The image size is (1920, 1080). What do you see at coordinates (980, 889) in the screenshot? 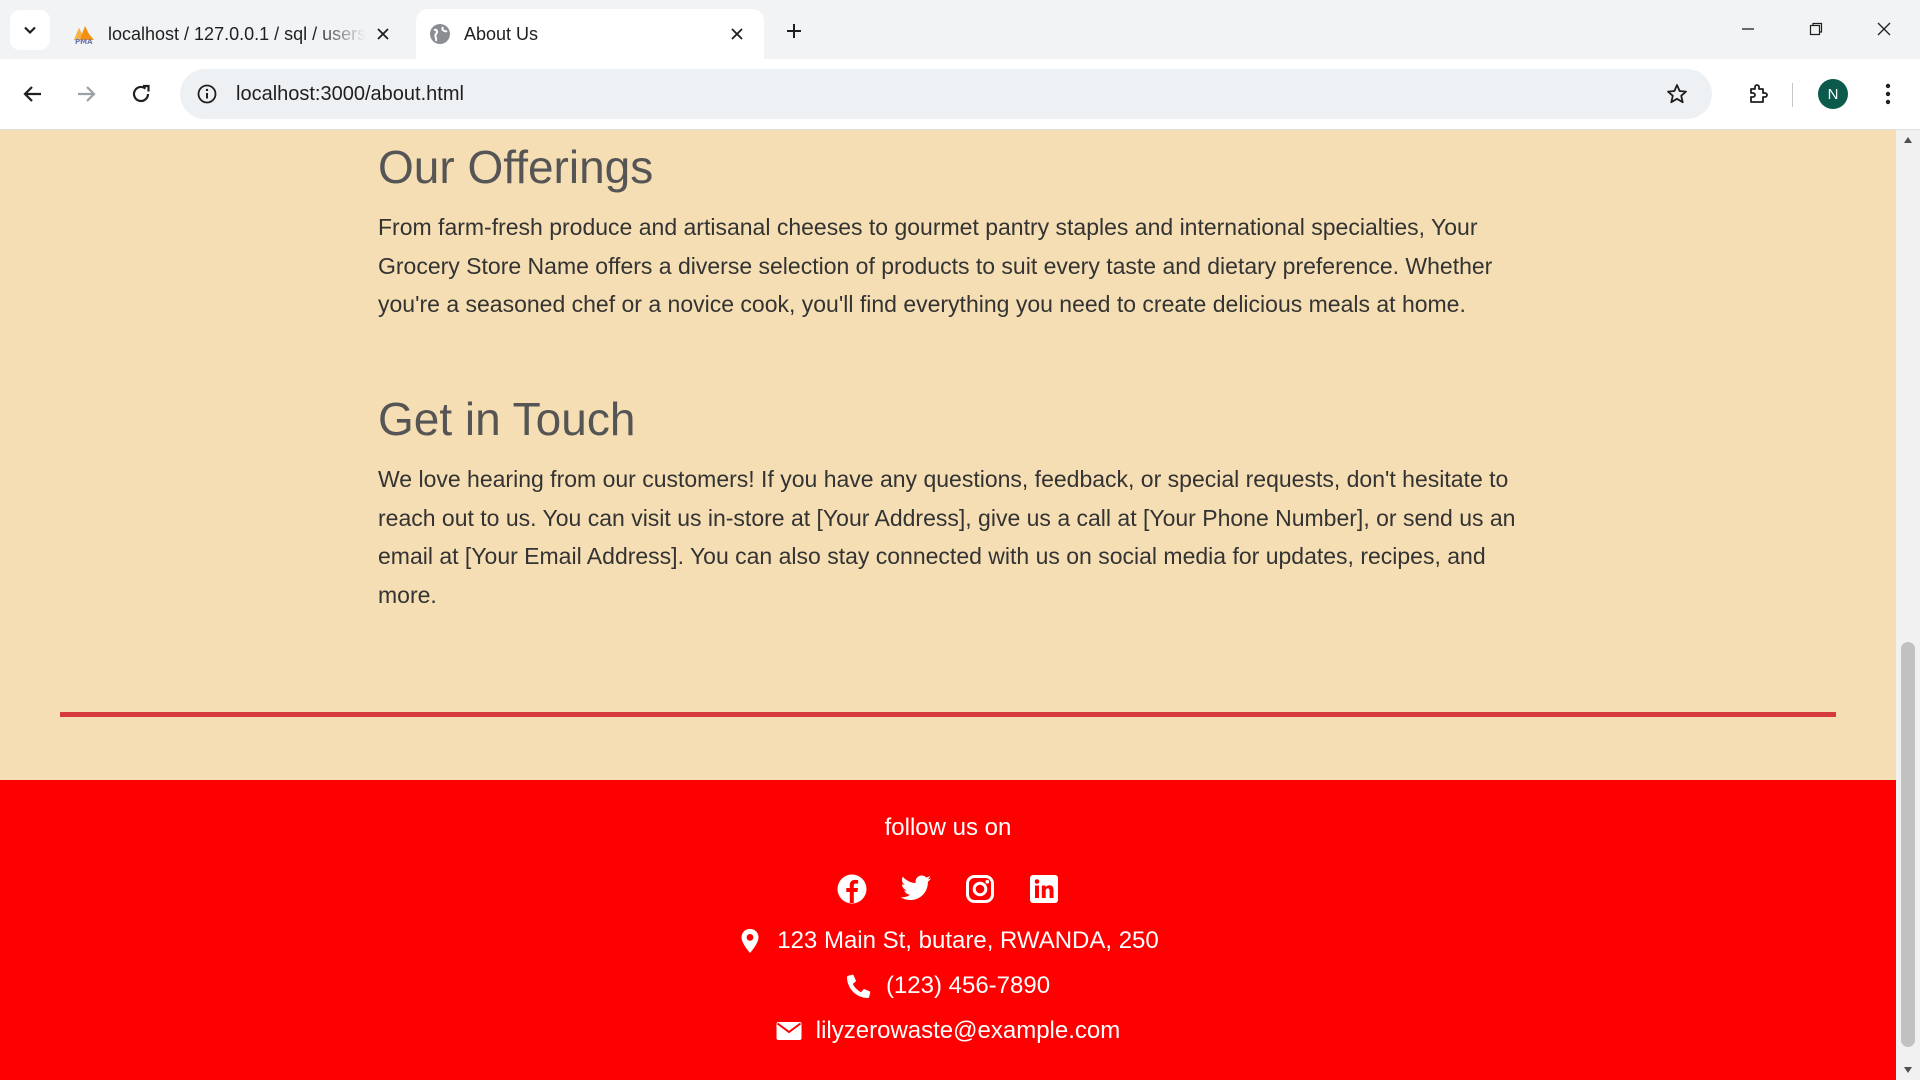
I see `instagram-icon` at bounding box center [980, 889].